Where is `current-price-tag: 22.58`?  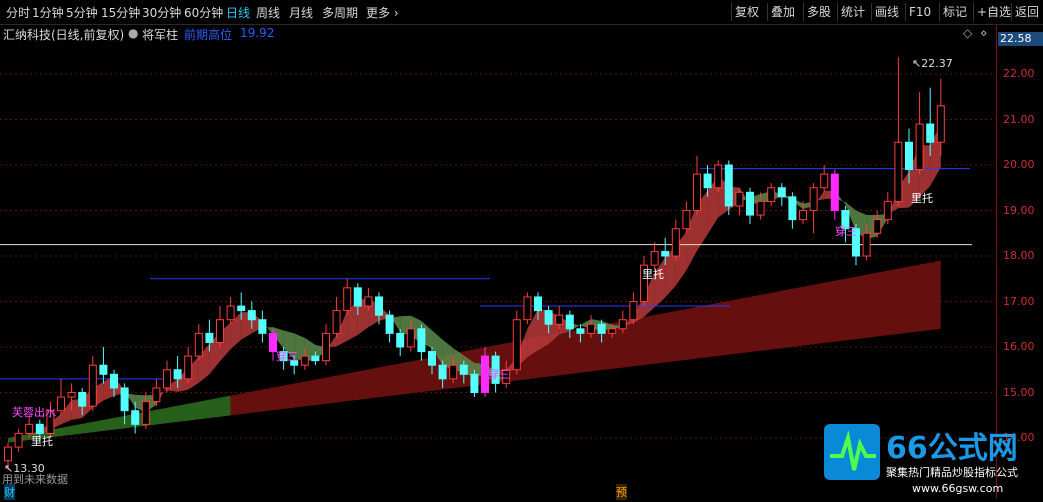 current-price-tag: 22.58 is located at coordinates (1020, 39).